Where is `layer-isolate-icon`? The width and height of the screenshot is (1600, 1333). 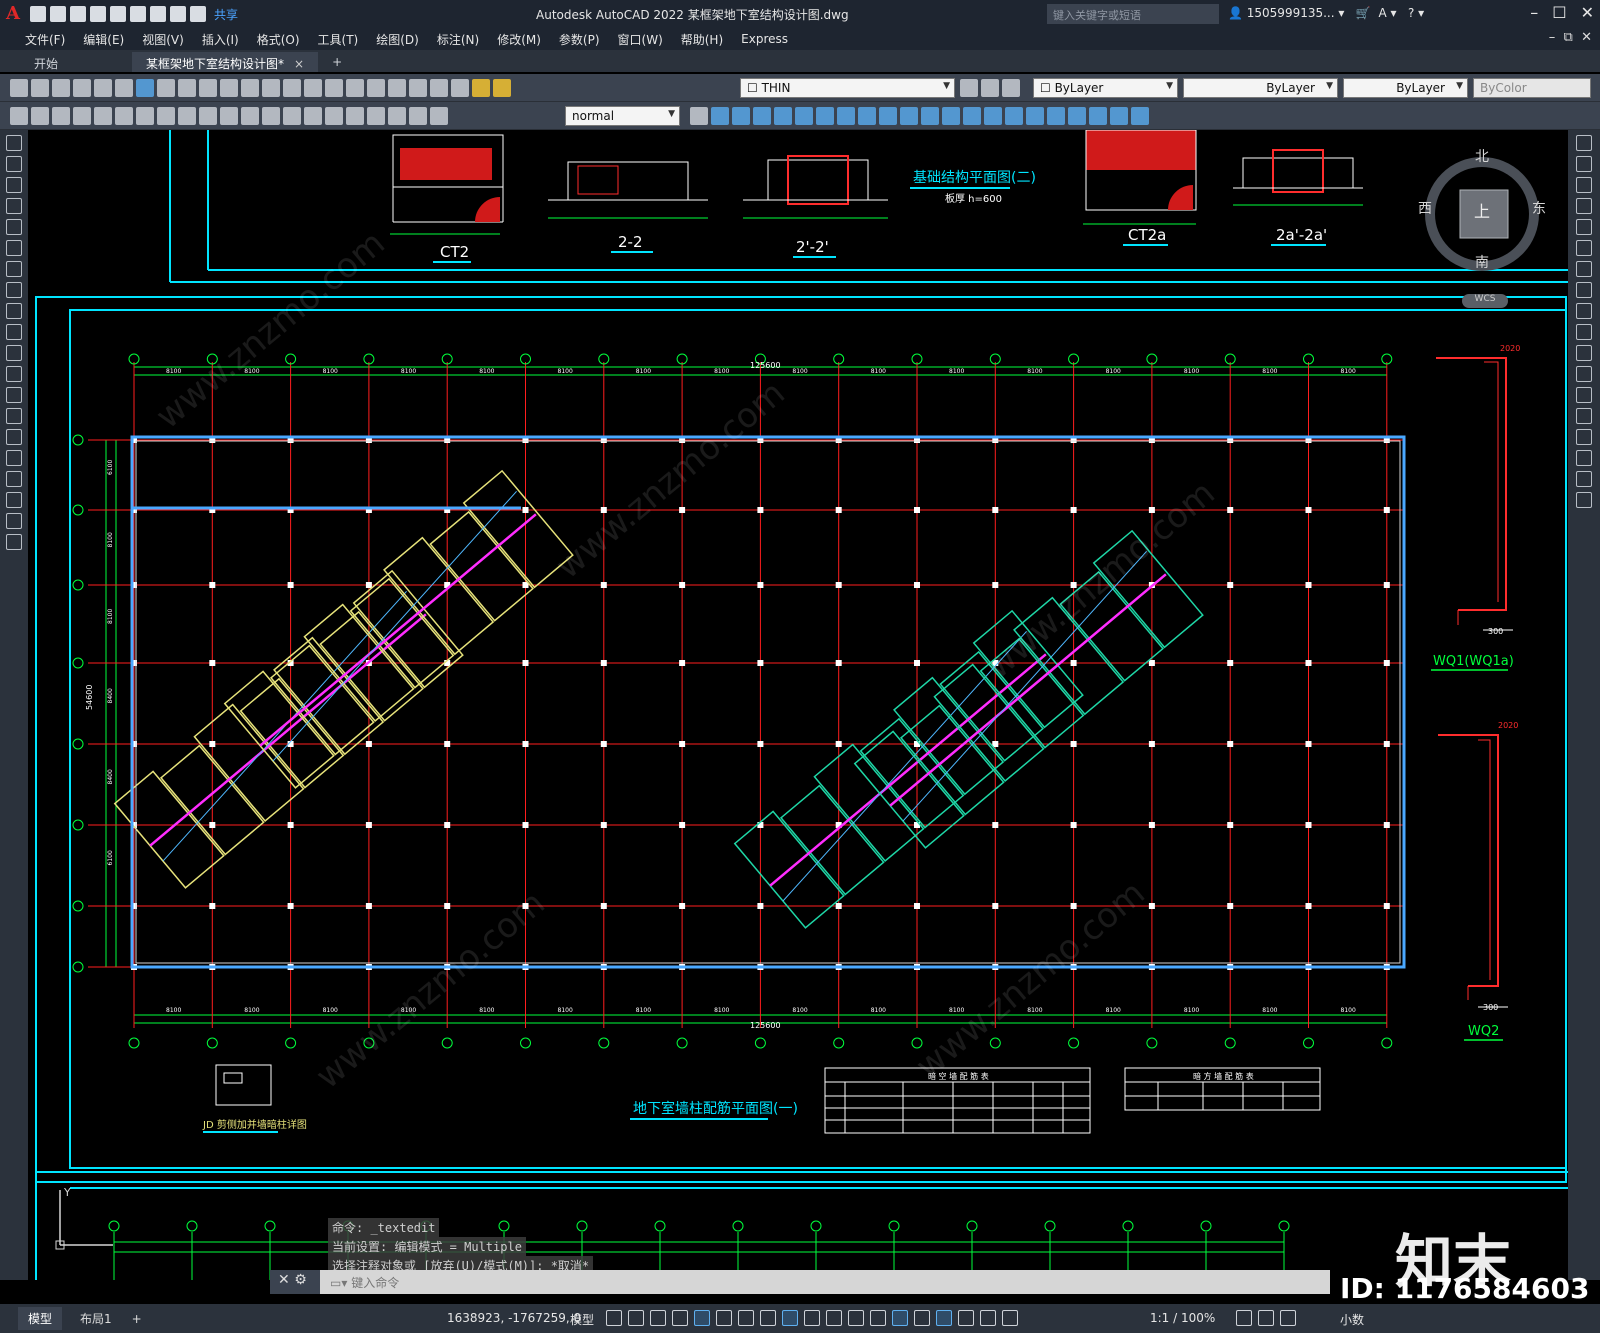
layer-isolate-icon is located at coordinates (1011, 88).